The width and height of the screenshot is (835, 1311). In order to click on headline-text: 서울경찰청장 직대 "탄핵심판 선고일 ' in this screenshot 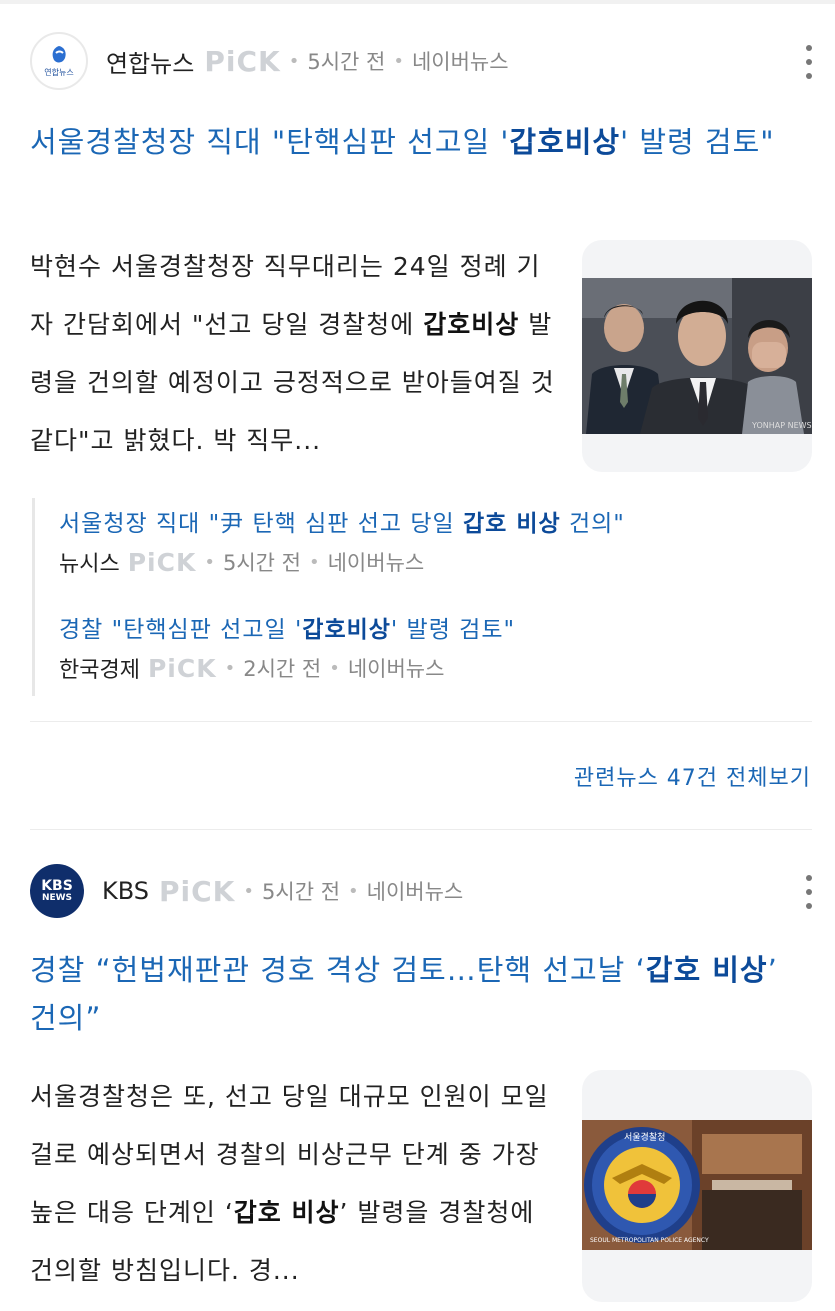, I will do `click(270, 142)`.